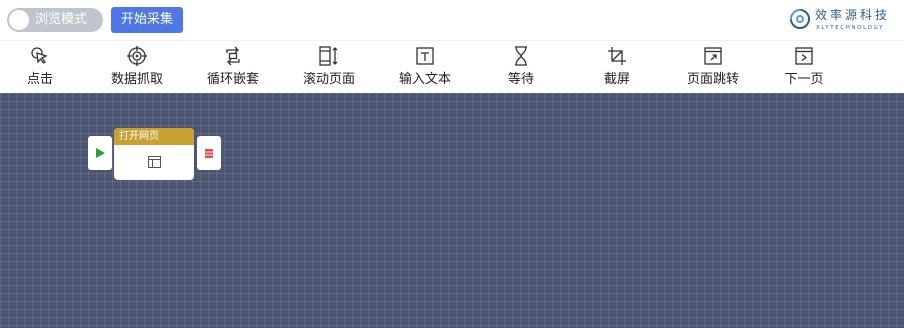  Describe the element at coordinates (329, 68) in the screenshot. I see `tool-scroll: 滚动页面` at that location.